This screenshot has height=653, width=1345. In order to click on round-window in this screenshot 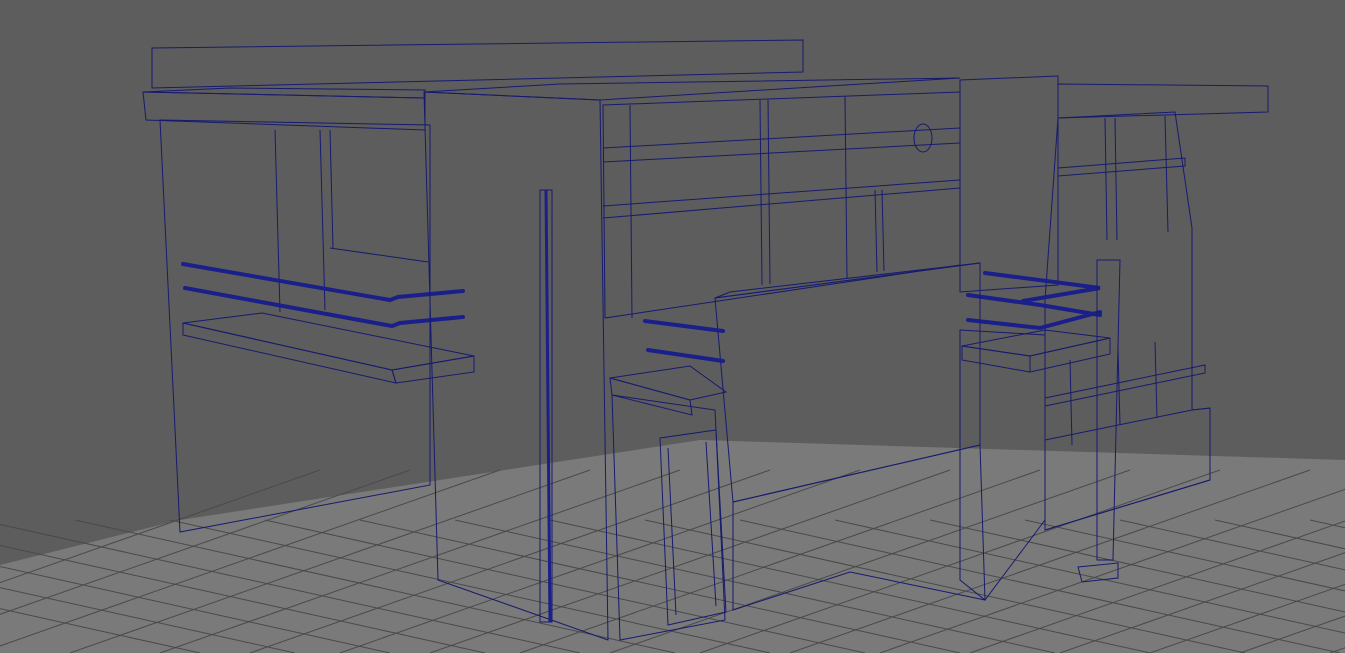, I will do `click(923, 138)`.